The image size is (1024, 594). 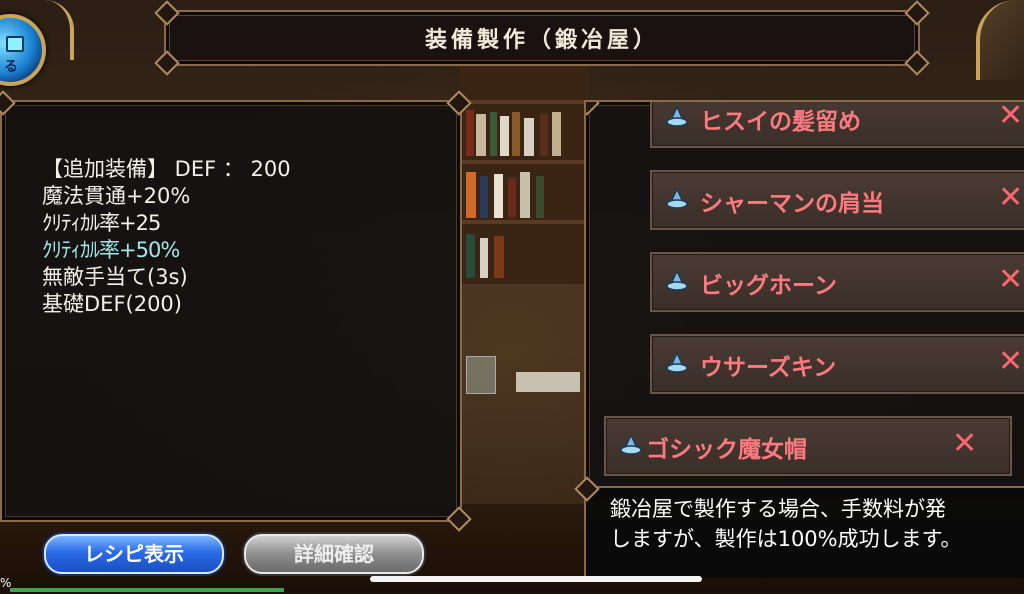 I want to click on stat-line-invincible: 無敵手当て(3s), so click(x=115, y=277).